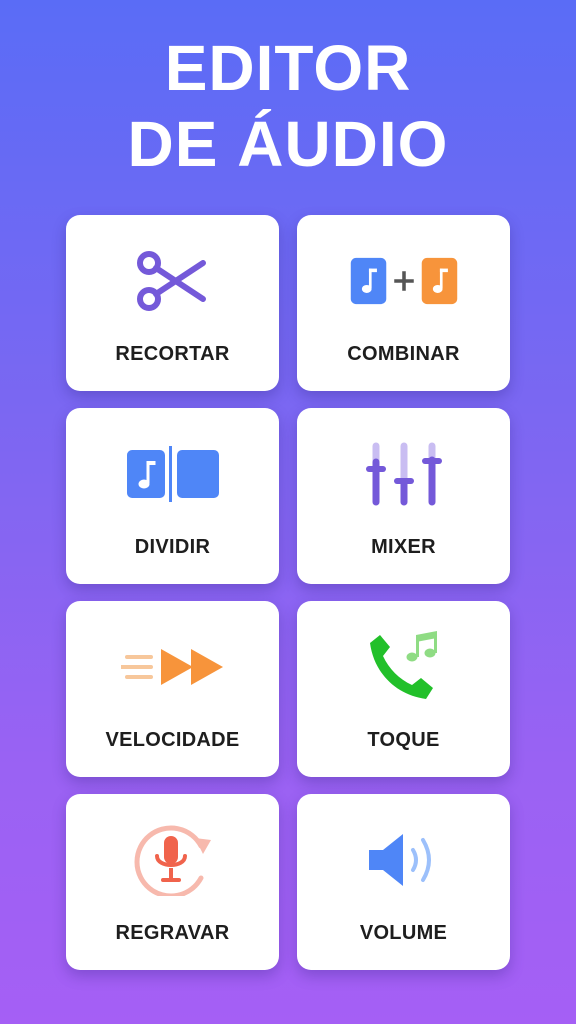 This screenshot has width=576, height=1024. Describe the element at coordinates (404, 860) in the screenshot. I see `speaker-volume-icon` at that location.